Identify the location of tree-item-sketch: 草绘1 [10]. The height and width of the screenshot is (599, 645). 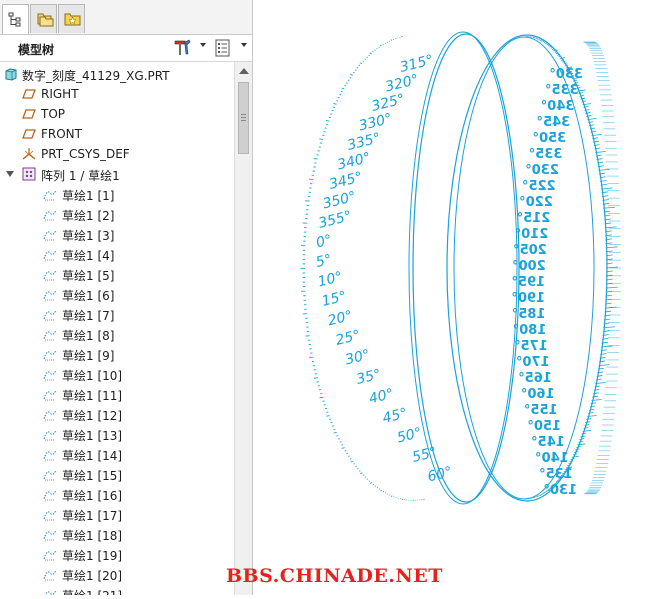
(117, 374).